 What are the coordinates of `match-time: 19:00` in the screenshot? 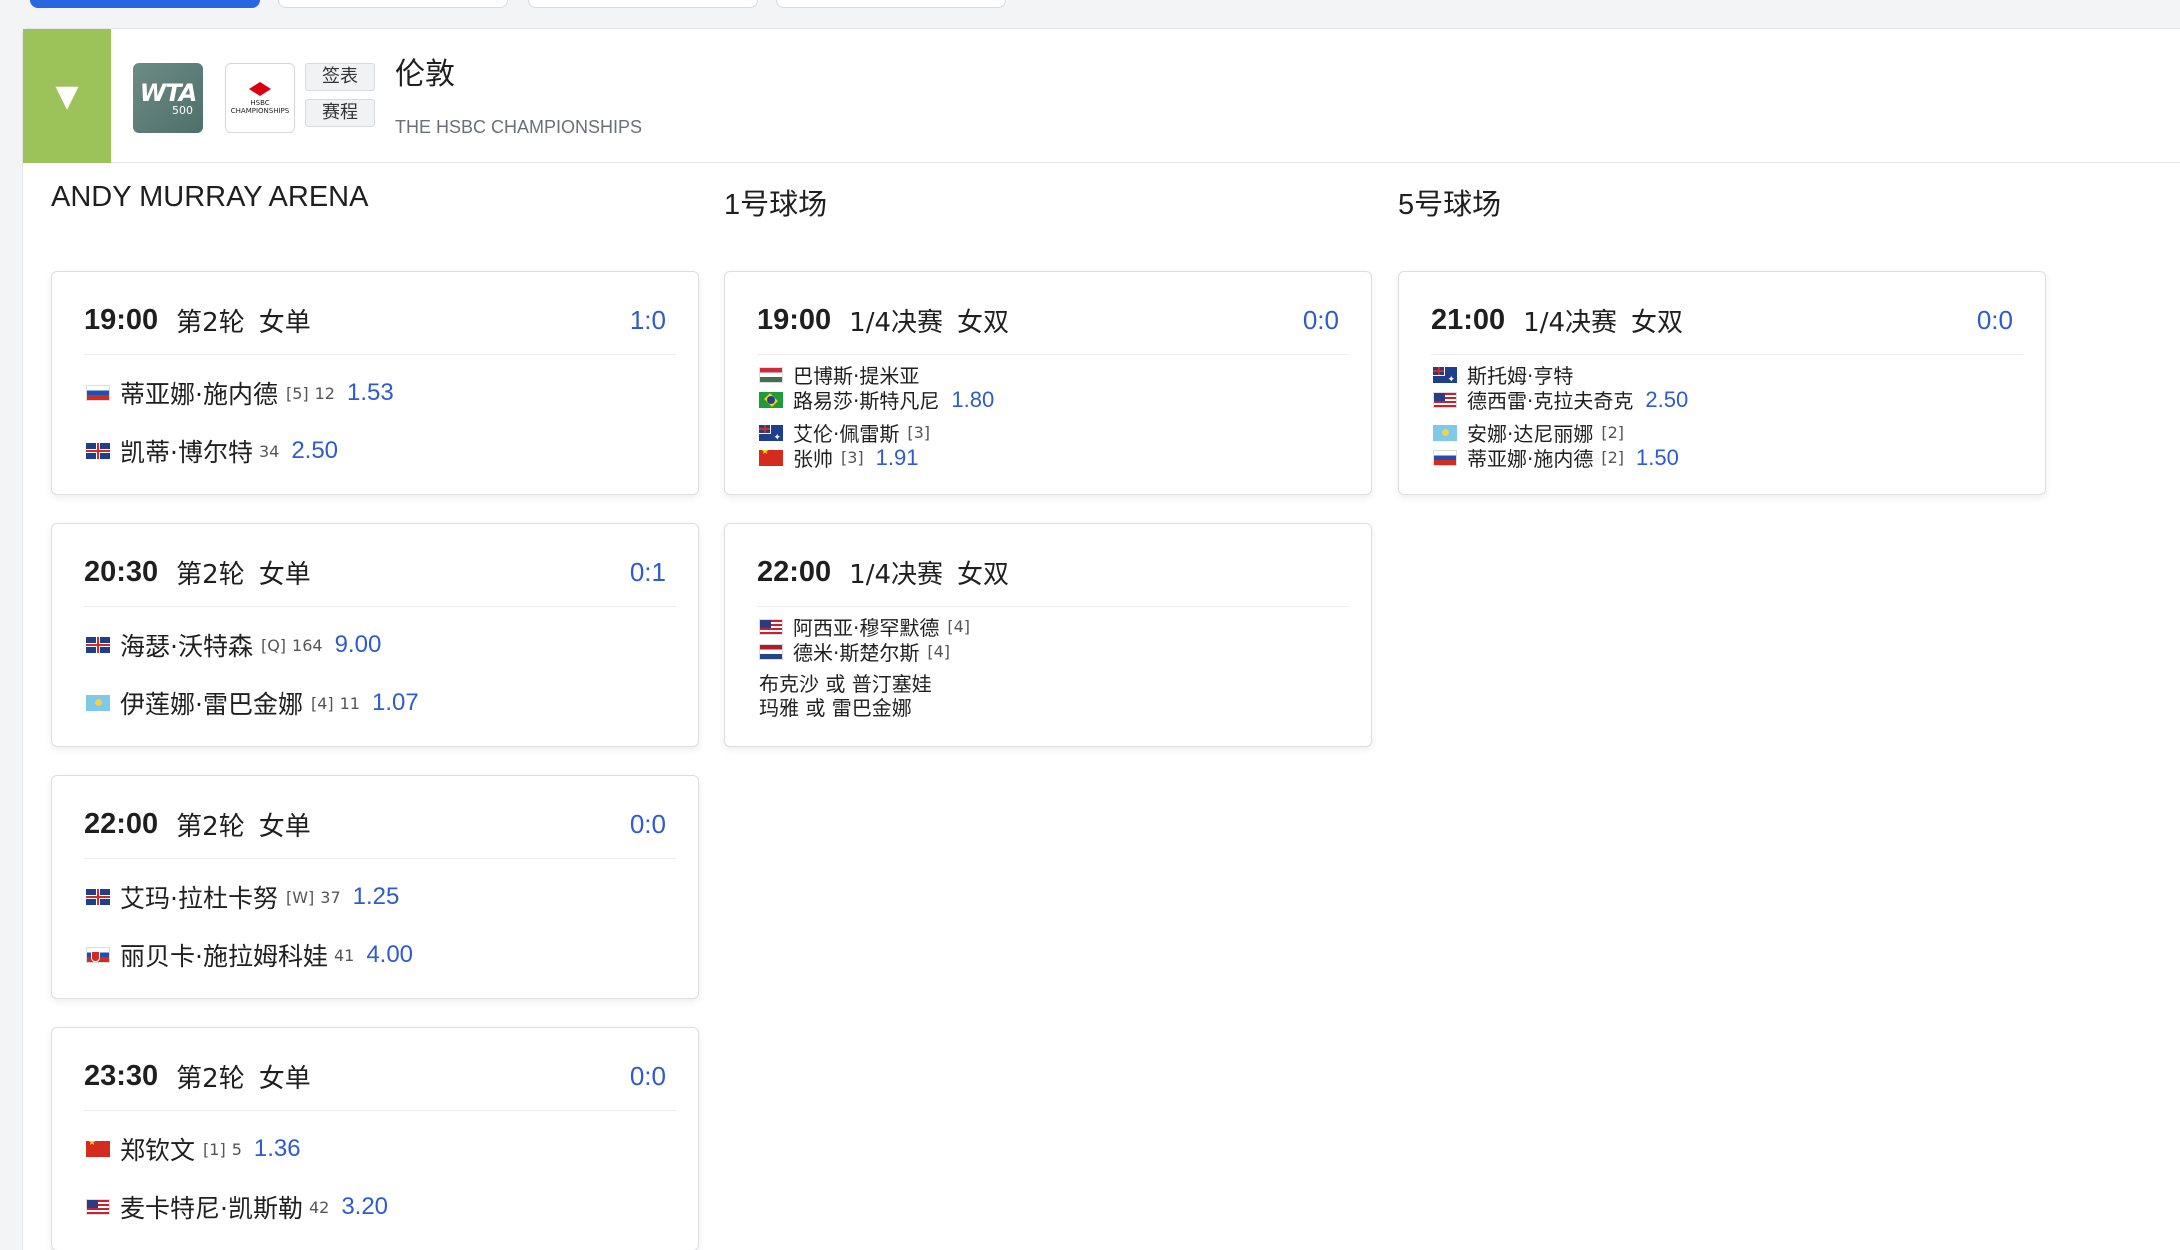 It's located at (121, 319).